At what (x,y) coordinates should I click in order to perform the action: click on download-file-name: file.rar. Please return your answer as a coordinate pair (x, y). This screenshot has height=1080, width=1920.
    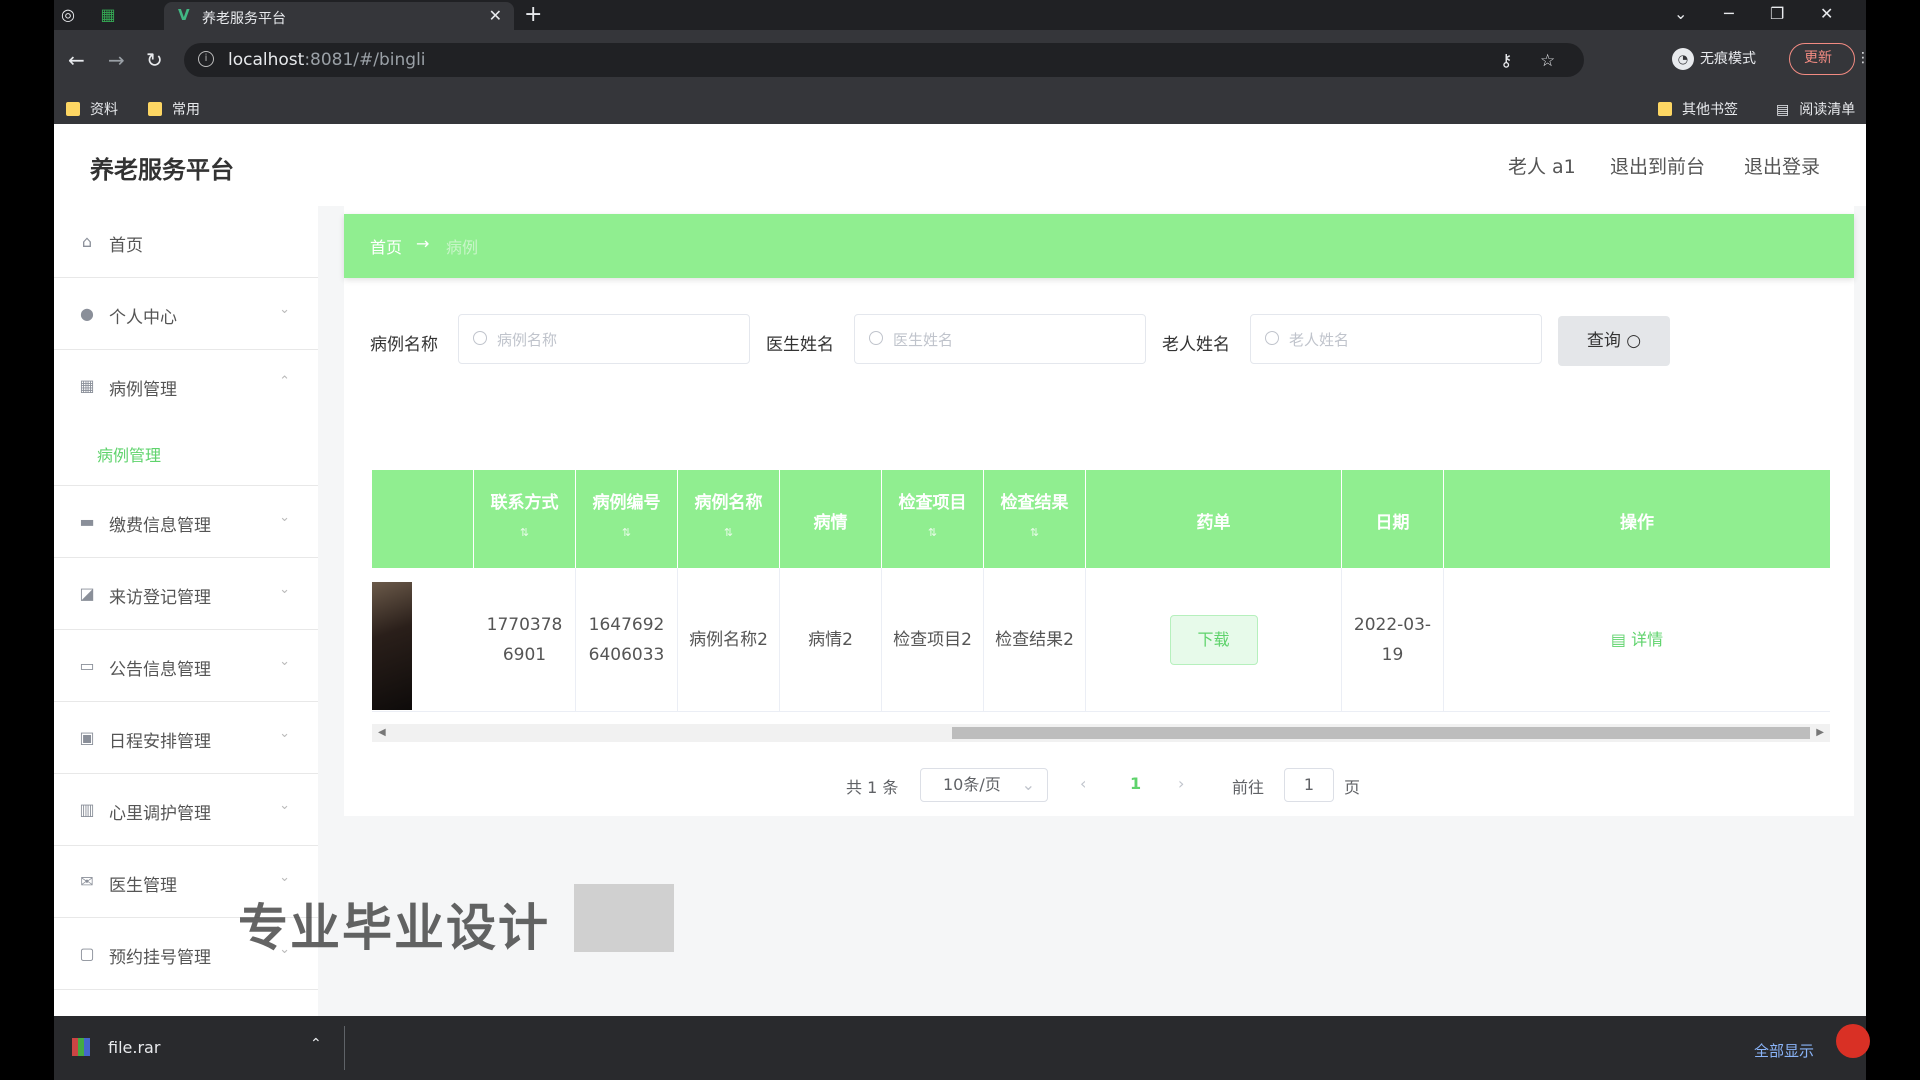
    Looking at the image, I should click on (134, 1047).